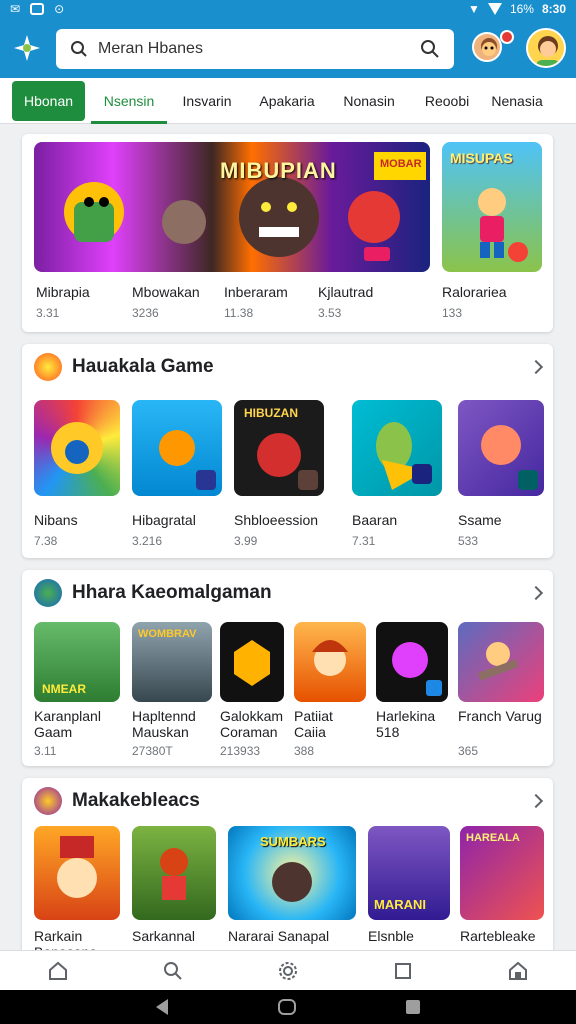 Image resolution: width=576 pixels, height=1024 pixels. I want to click on store-icon, so click(518, 971).